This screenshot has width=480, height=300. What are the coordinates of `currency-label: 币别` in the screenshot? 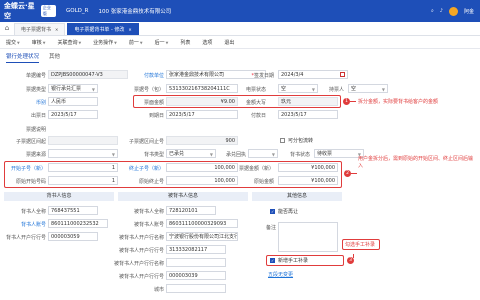 It's located at (40, 103).